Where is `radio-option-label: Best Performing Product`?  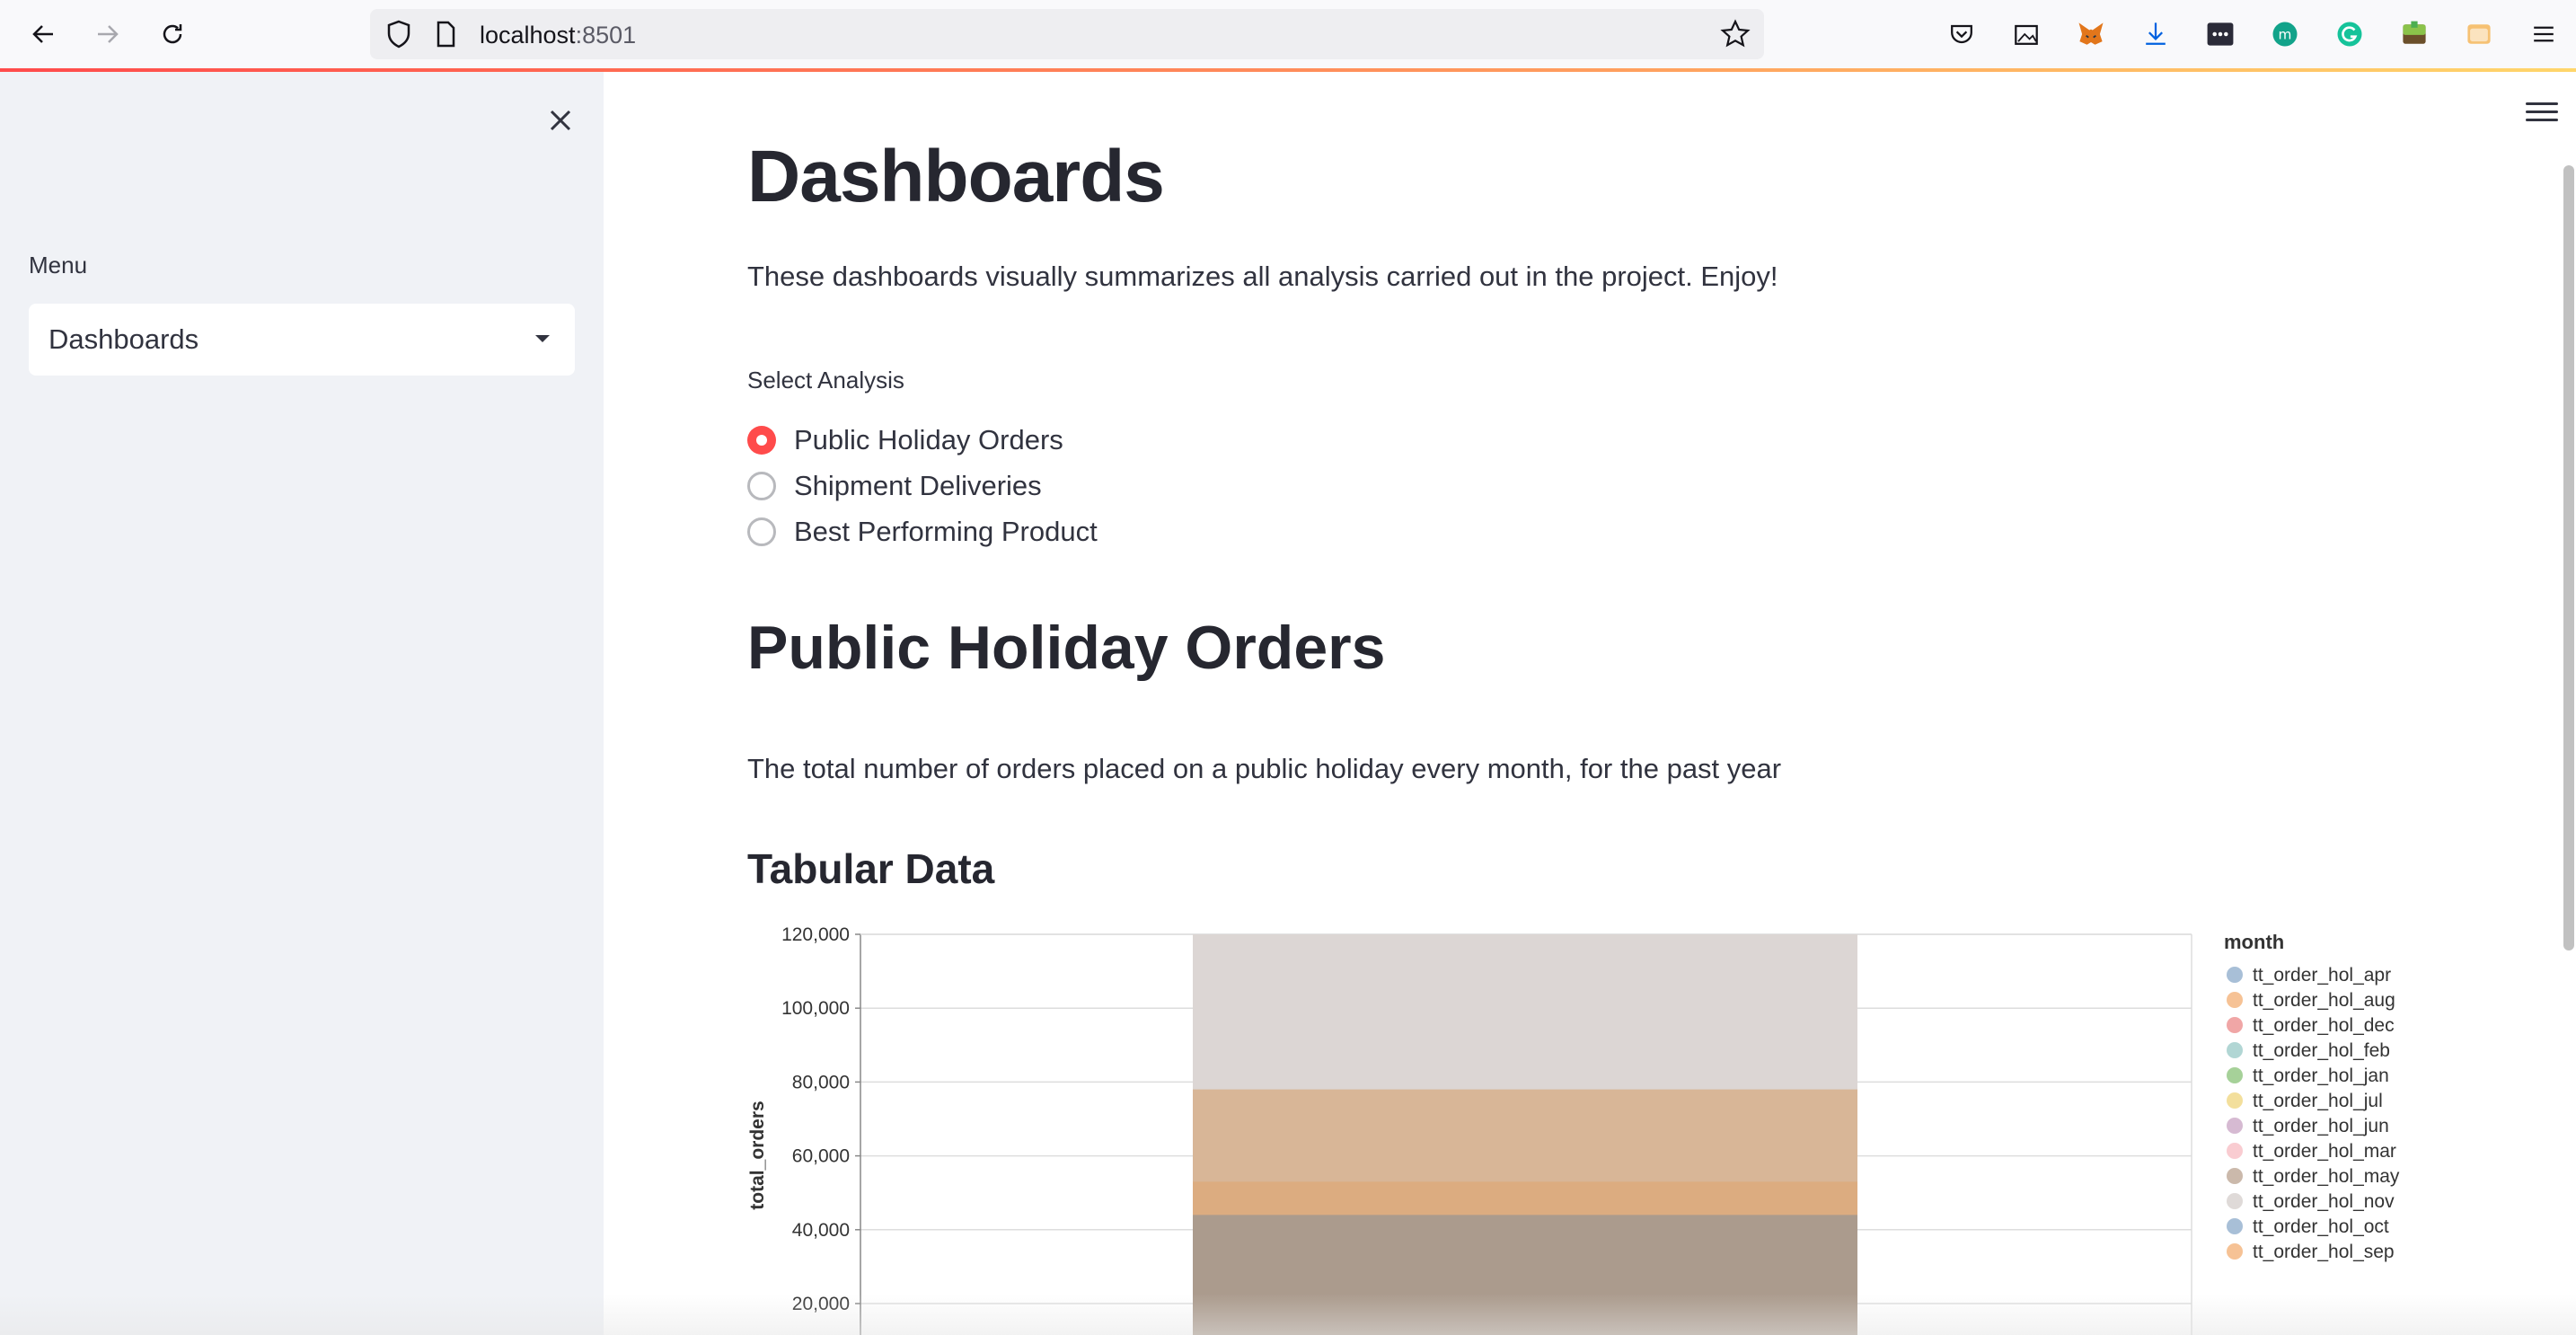
radio-option-label: Best Performing Product is located at coordinates (946, 531).